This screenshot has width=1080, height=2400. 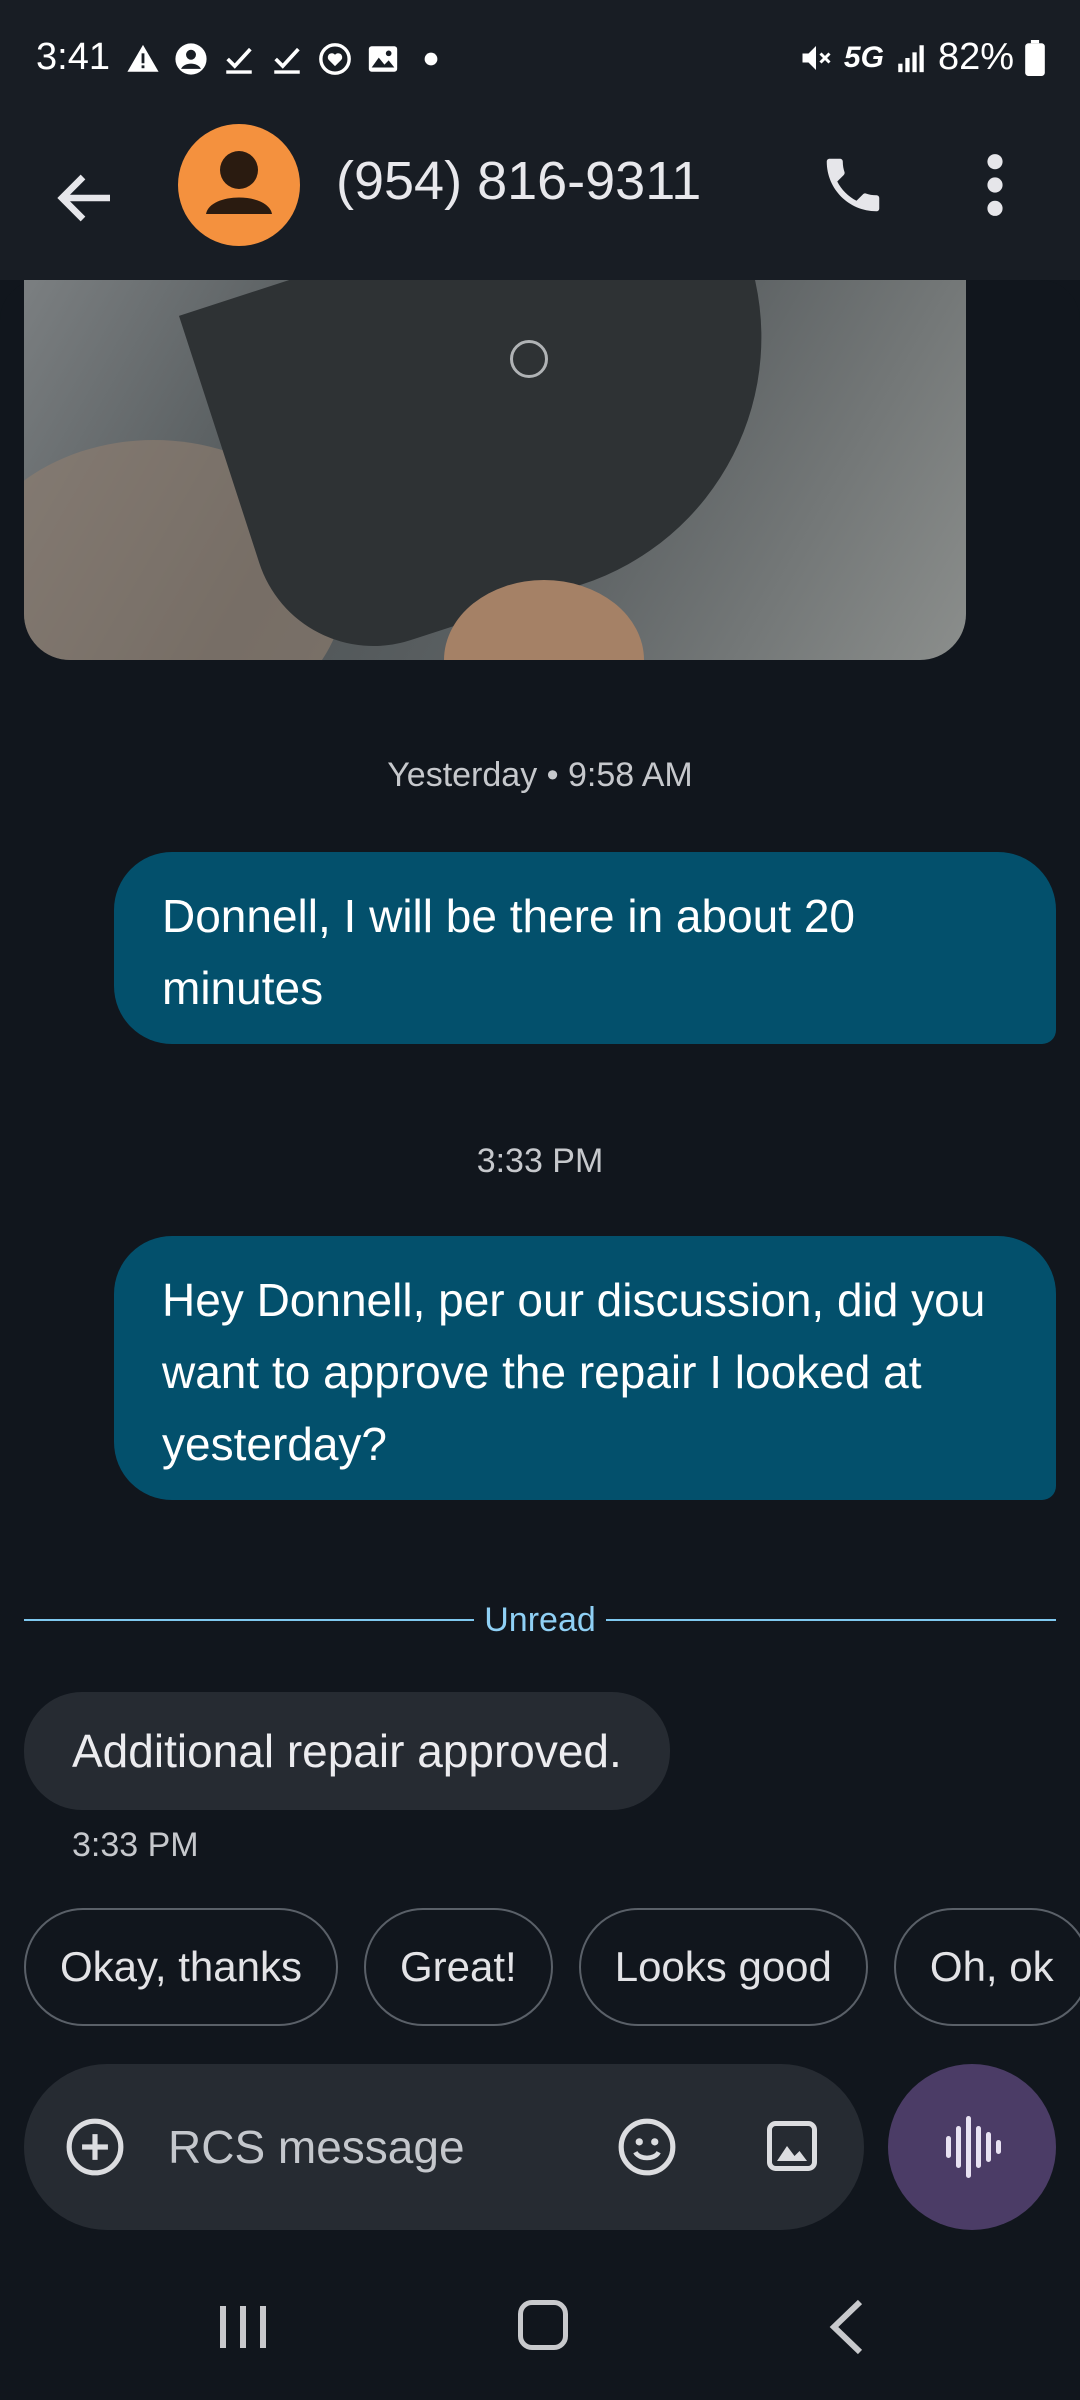 I want to click on compose-bar, so click(x=444, y=2147).